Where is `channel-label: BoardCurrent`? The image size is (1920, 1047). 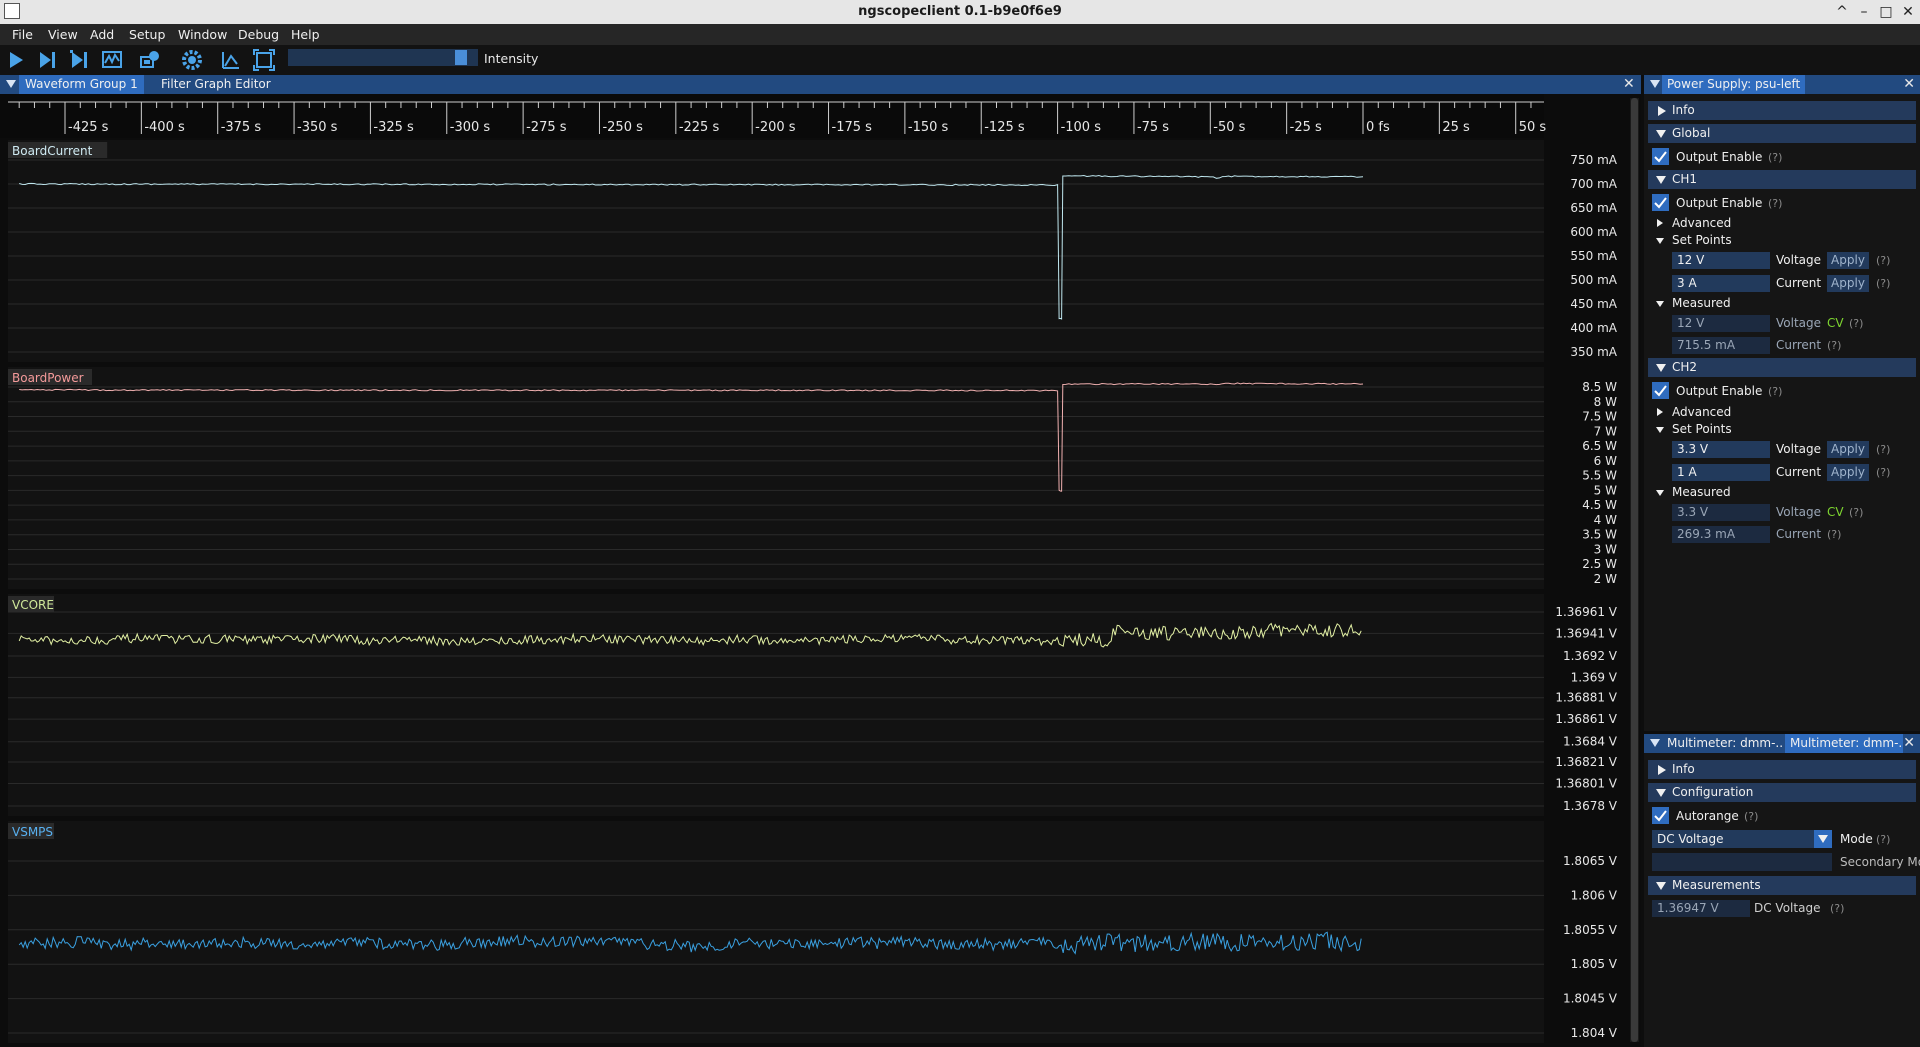 channel-label: BoardCurrent is located at coordinates (52, 151).